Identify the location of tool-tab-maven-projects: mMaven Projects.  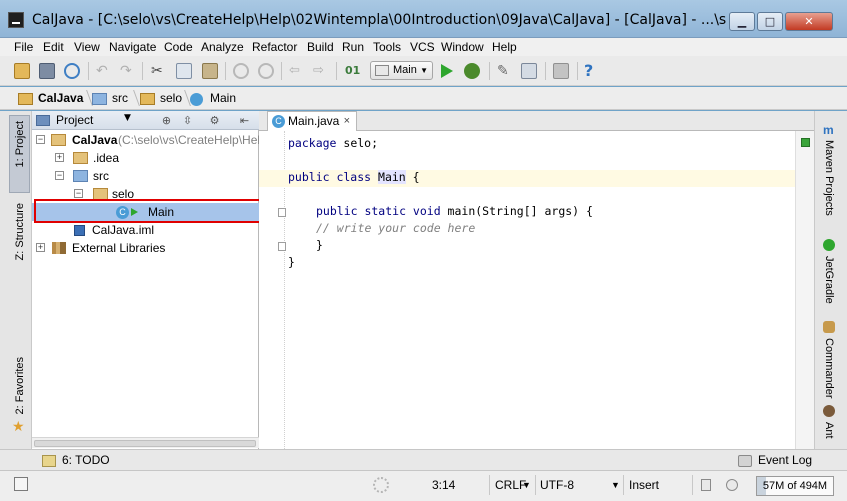
(829, 169).